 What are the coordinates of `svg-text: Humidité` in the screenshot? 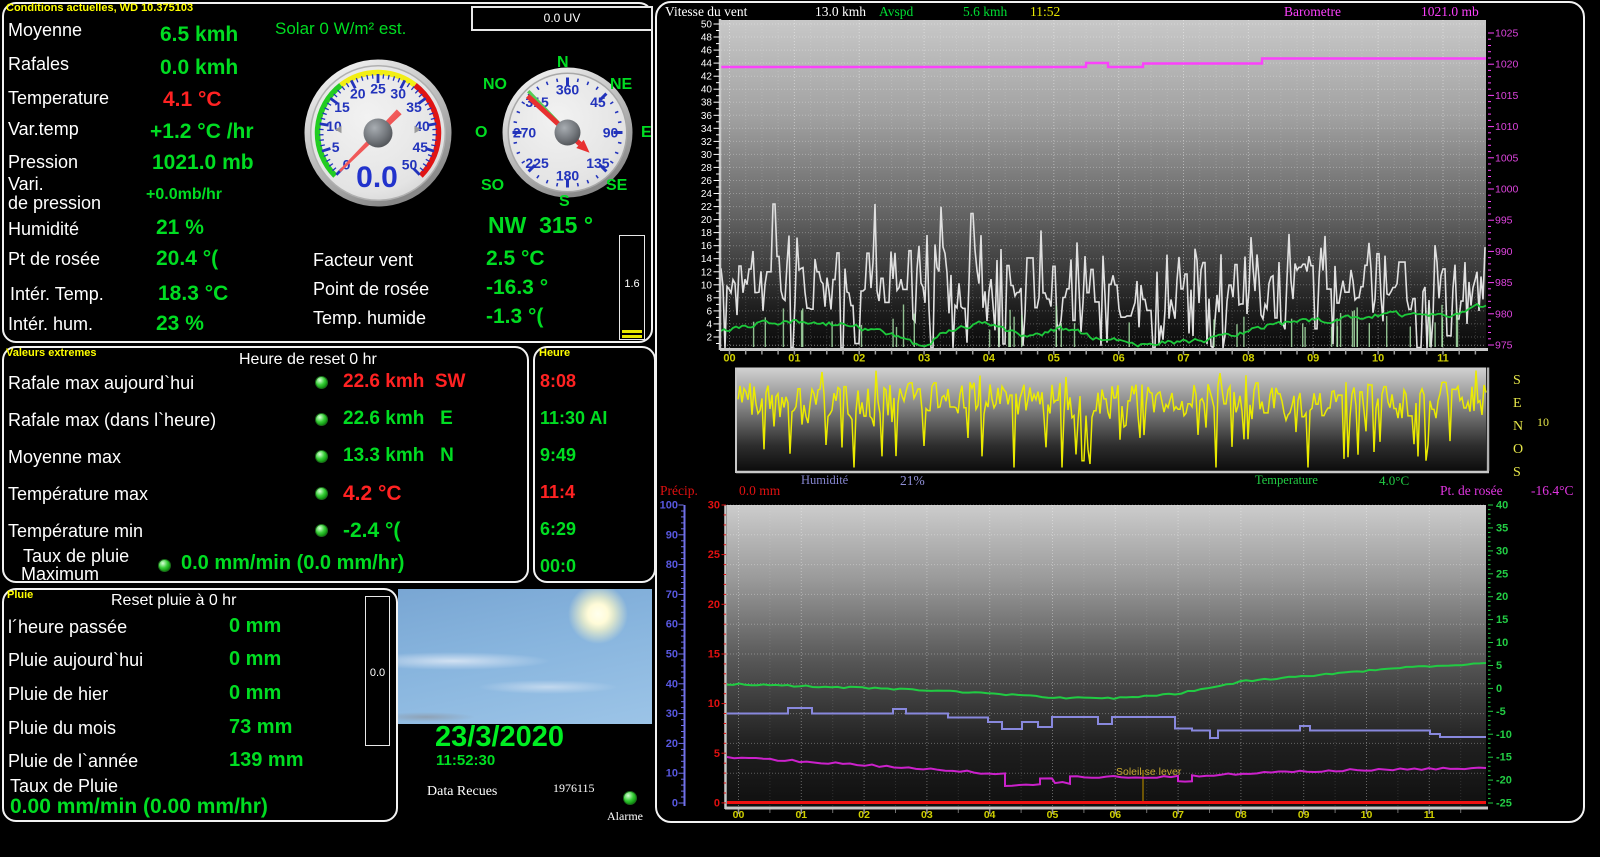 It's located at (825, 480).